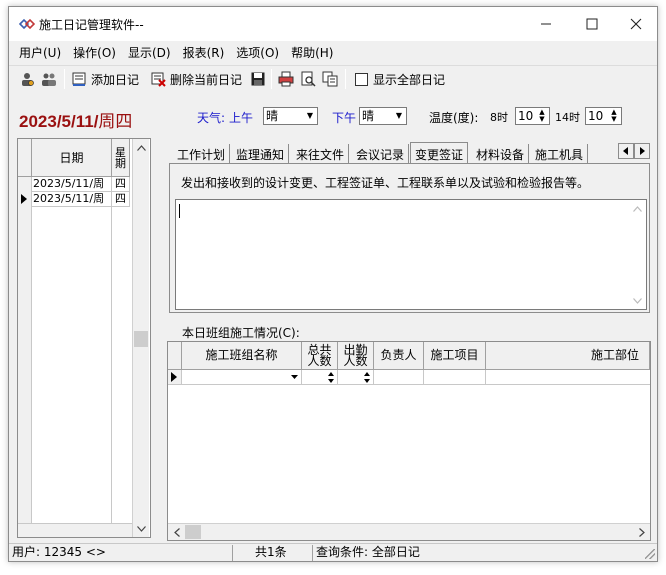 This screenshot has width=666, height=575. I want to click on tab-supervision-notice: 监理通知, so click(261, 153).